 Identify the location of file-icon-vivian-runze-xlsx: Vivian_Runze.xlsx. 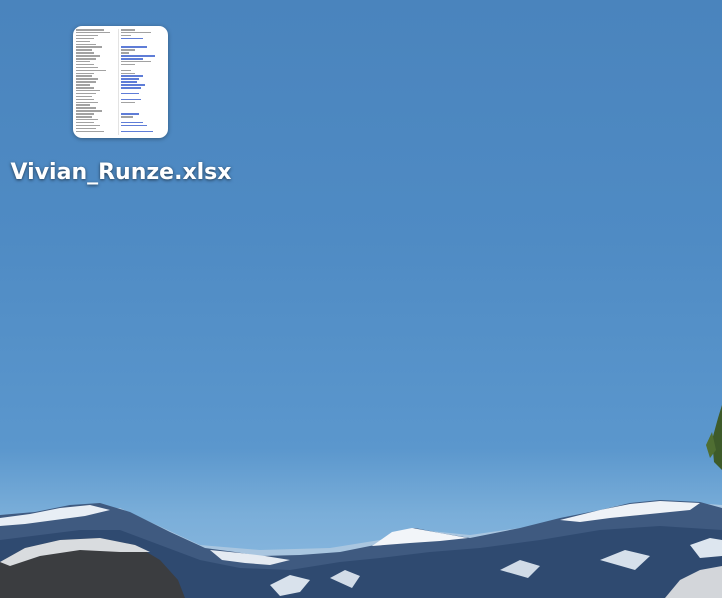
(121, 108).